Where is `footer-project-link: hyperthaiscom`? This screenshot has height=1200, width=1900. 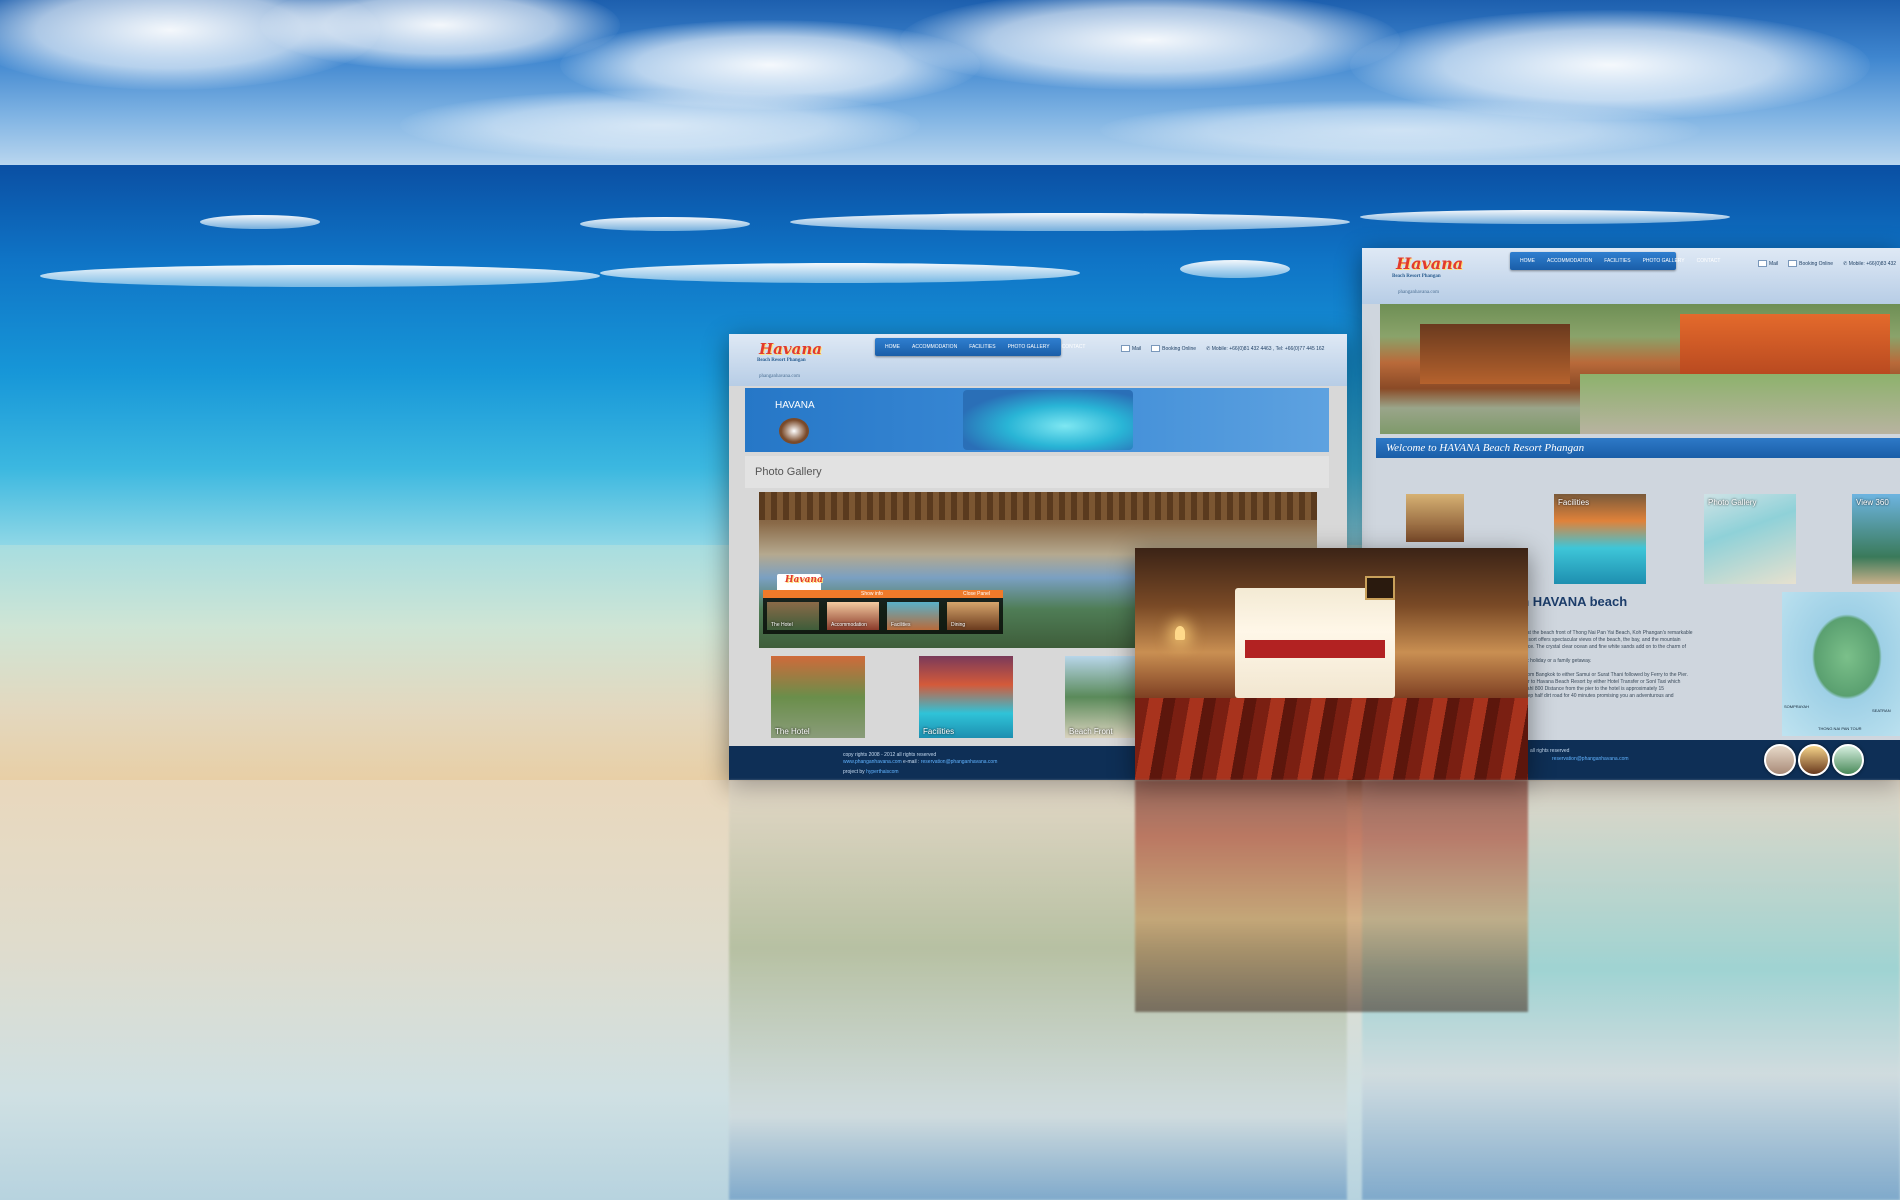 footer-project-link: hyperthaiscom is located at coordinates (882, 772).